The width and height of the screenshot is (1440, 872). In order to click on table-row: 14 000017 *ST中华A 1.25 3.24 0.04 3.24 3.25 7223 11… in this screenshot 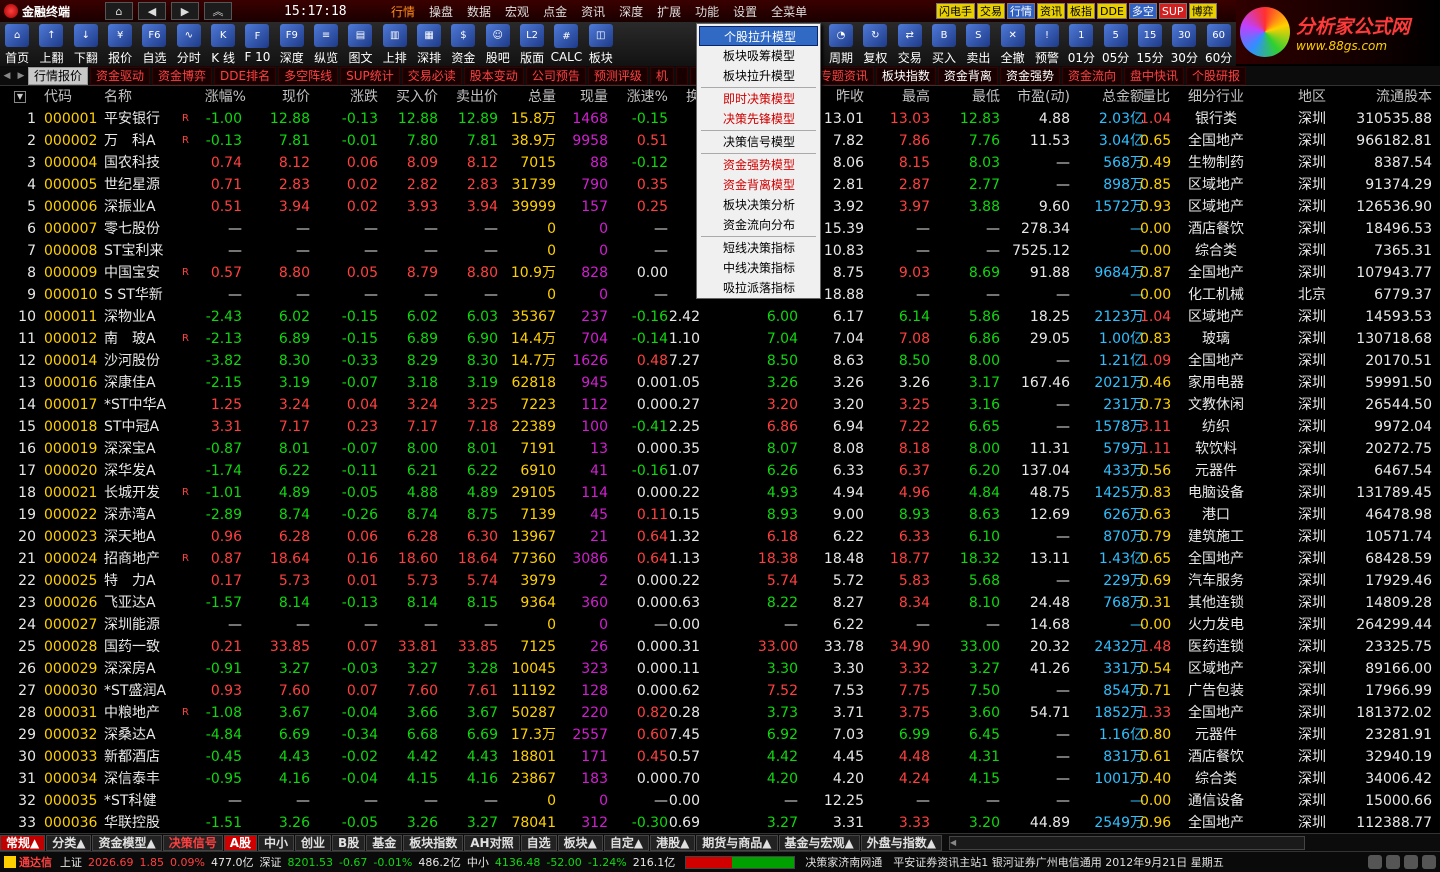, I will do `click(720, 405)`.